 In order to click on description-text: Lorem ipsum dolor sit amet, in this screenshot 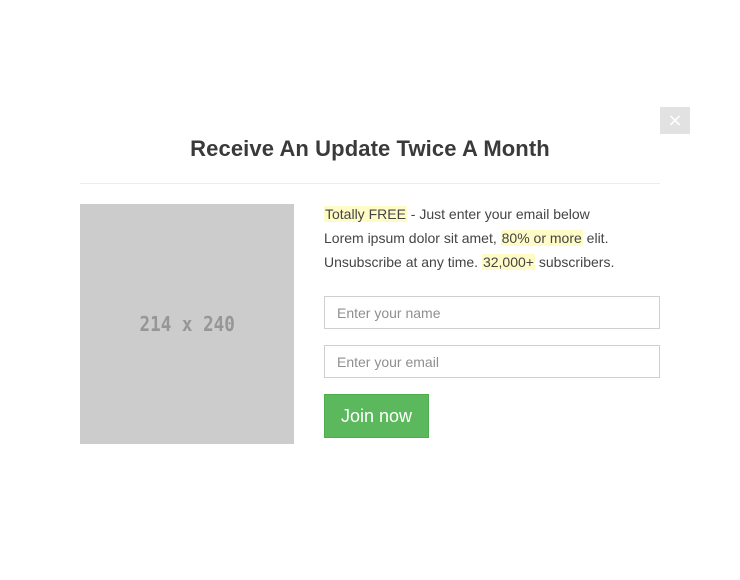, I will do `click(412, 238)`.